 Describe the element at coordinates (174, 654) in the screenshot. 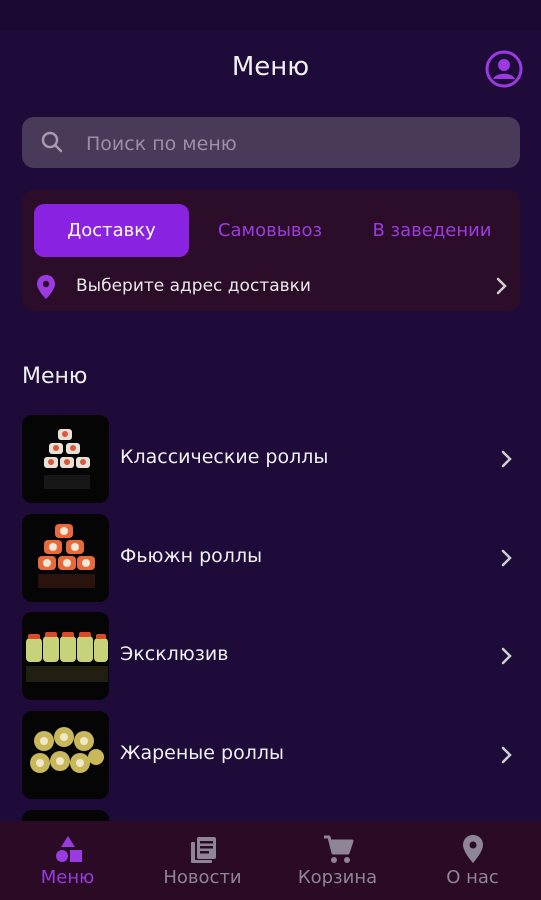

I see `menu-item-label: Эксклюзив` at that location.